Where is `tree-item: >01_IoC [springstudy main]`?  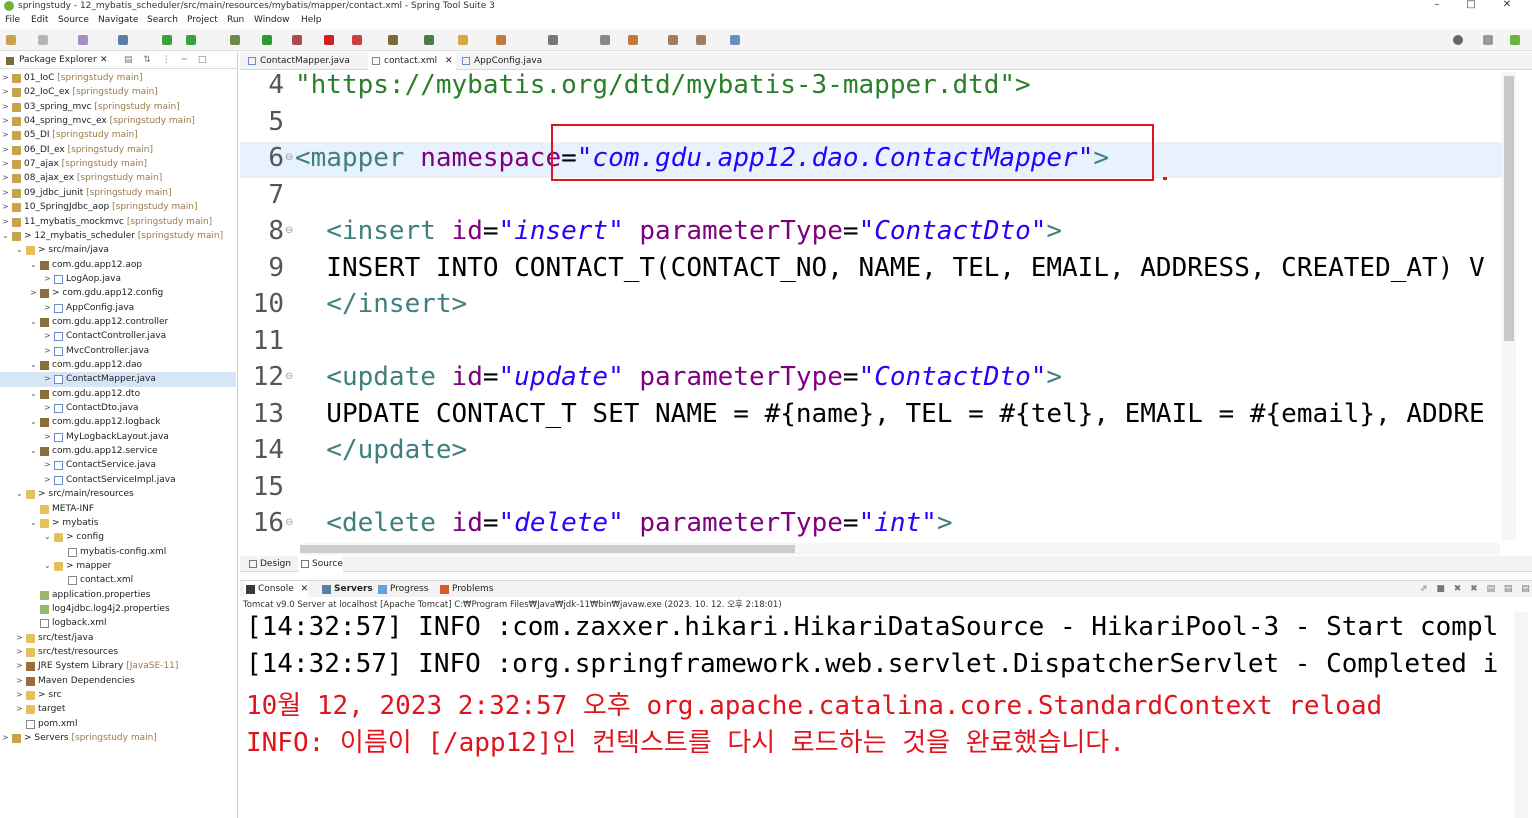 tree-item: >01_IoC [springstudy main] is located at coordinates (118, 78).